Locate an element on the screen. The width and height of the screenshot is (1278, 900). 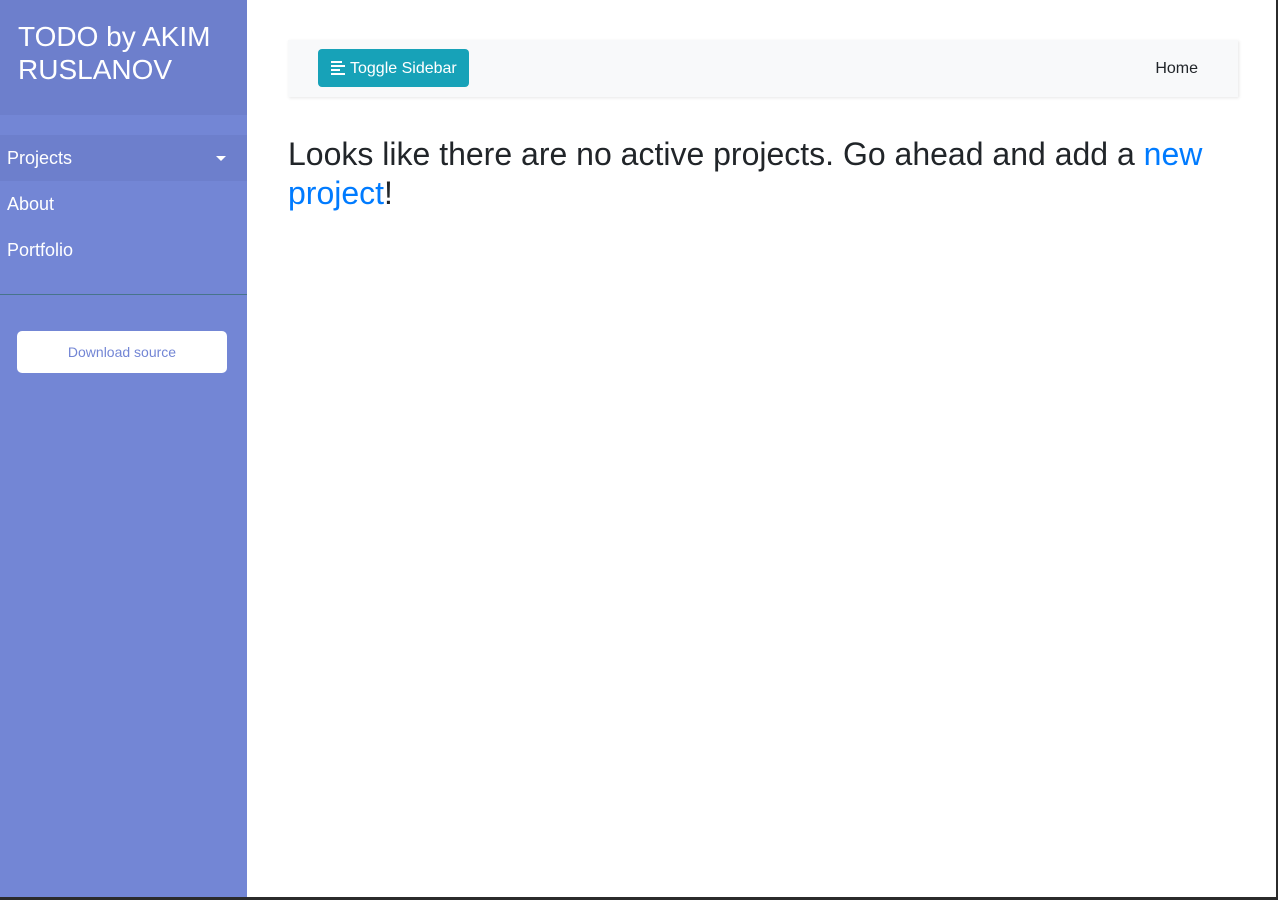
toggle-sidebar-label: Toggle Sidebar is located at coordinates (403, 68).